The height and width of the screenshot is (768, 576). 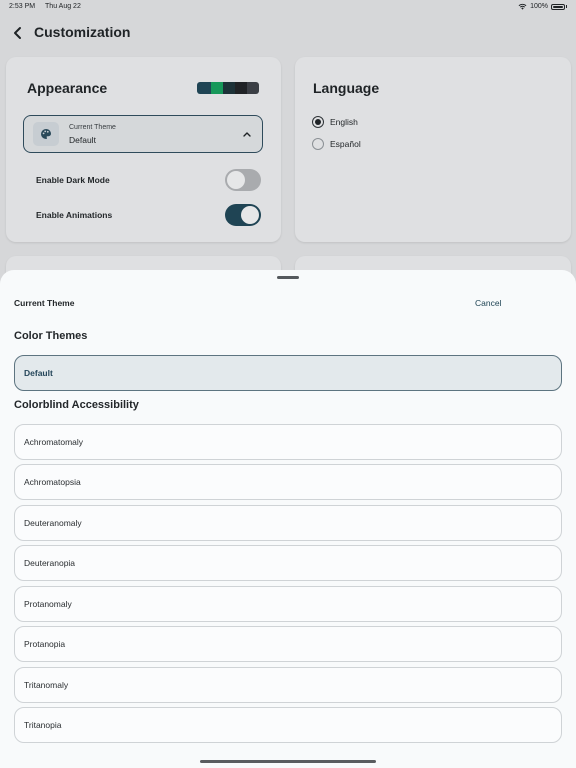 I want to click on status-date: Thu Aug 22, so click(x=63, y=6).